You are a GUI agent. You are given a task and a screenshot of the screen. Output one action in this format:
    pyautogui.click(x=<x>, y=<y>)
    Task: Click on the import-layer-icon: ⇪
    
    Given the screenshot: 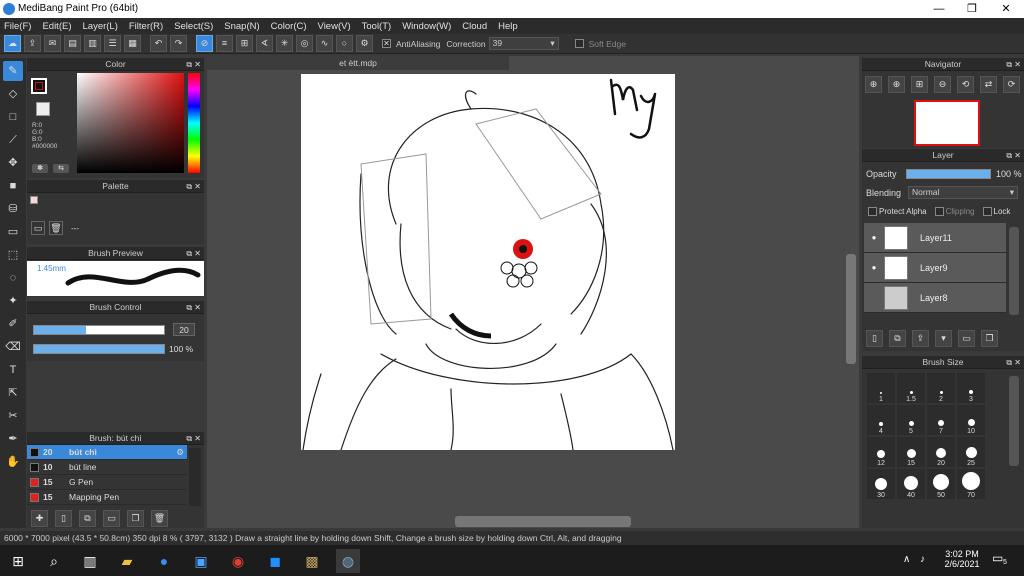 What is the action you would take?
    pyautogui.click(x=920, y=338)
    